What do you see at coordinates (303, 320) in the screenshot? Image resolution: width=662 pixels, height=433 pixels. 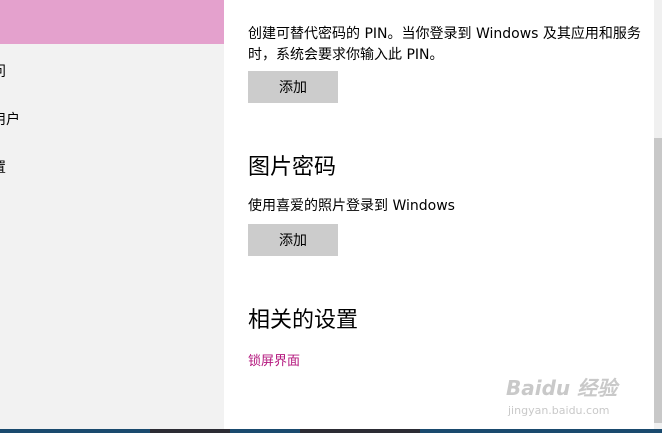 I see `related-settings-heading: 相关的设置` at bounding box center [303, 320].